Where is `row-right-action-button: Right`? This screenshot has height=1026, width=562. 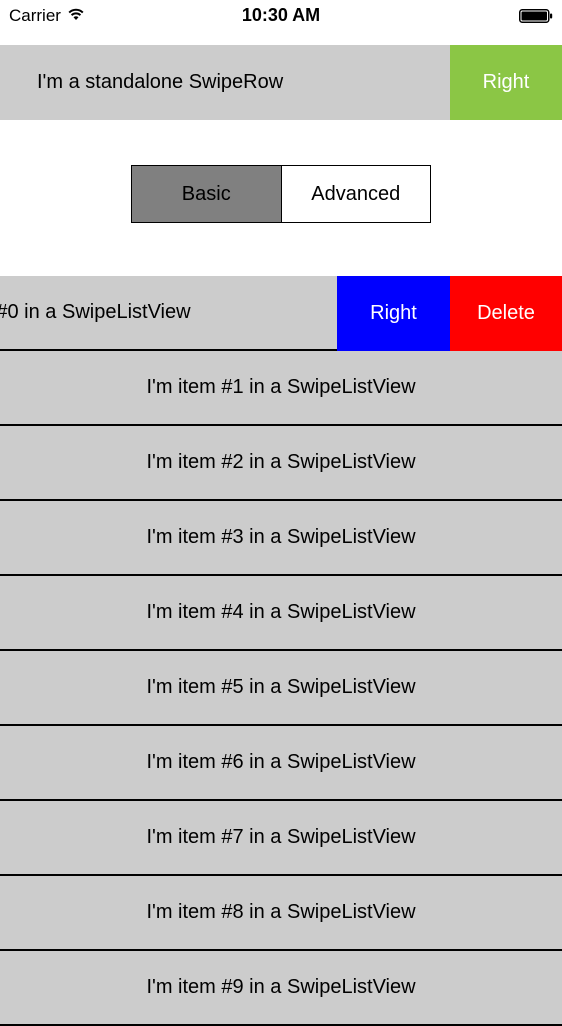
row-right-action-button: Right is located at coordinates (393, 313).